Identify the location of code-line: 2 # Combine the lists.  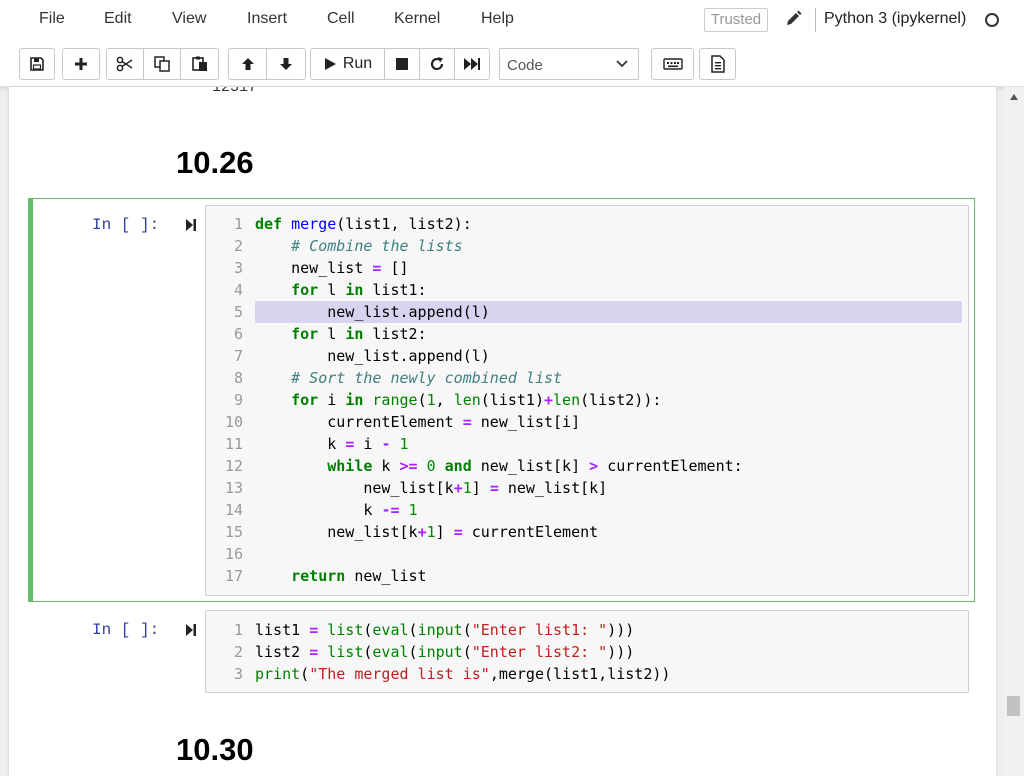
(587, 246).